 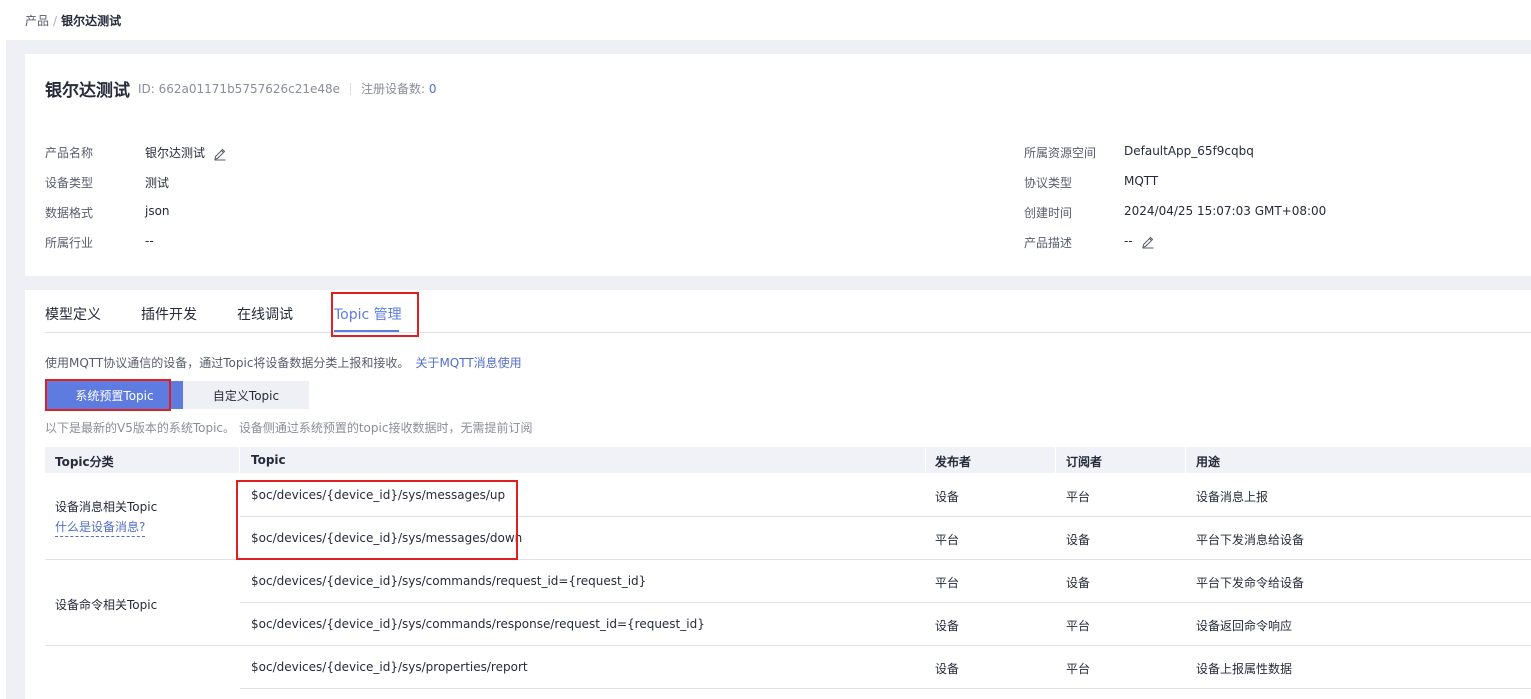 What do you see at coordinates (157, 211) in the screenshot?
I see `info-value: json` at bounding box center [157, 211].